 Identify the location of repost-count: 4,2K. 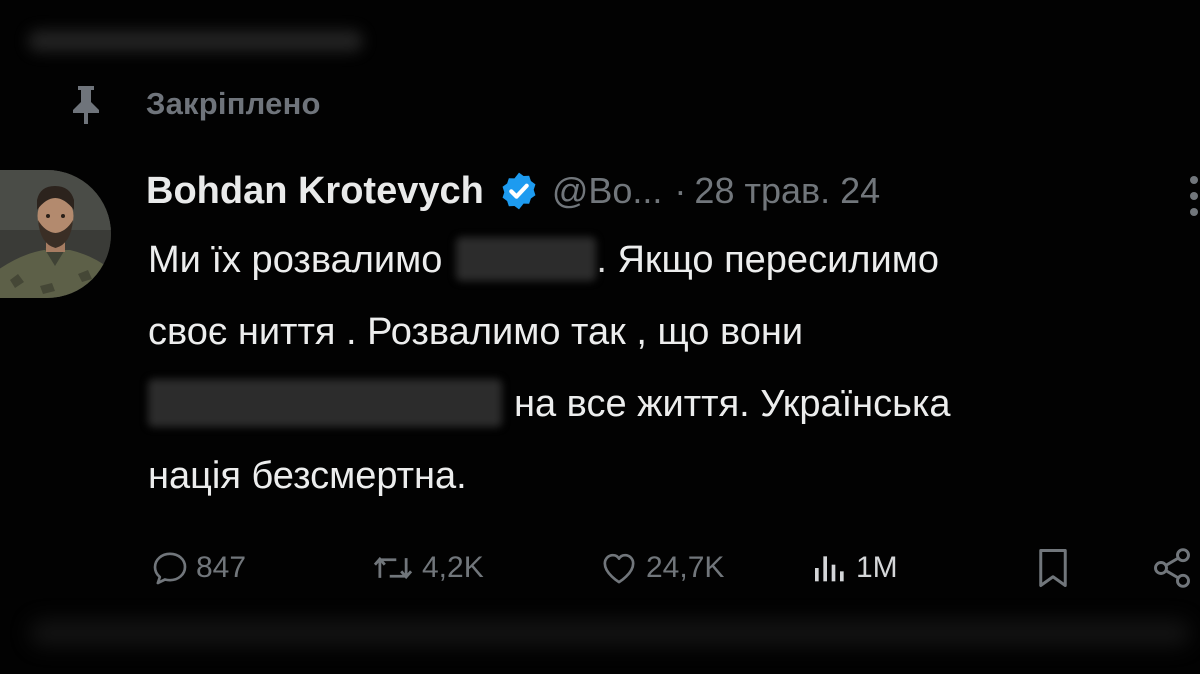
(453, 567).